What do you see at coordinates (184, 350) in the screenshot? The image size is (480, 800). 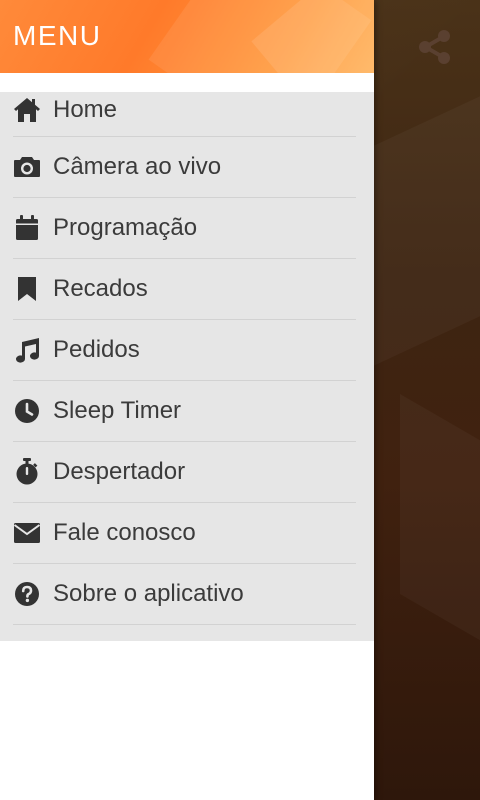 I see `menu-item-requests: Pedidos` at bounding box center [184, 350].